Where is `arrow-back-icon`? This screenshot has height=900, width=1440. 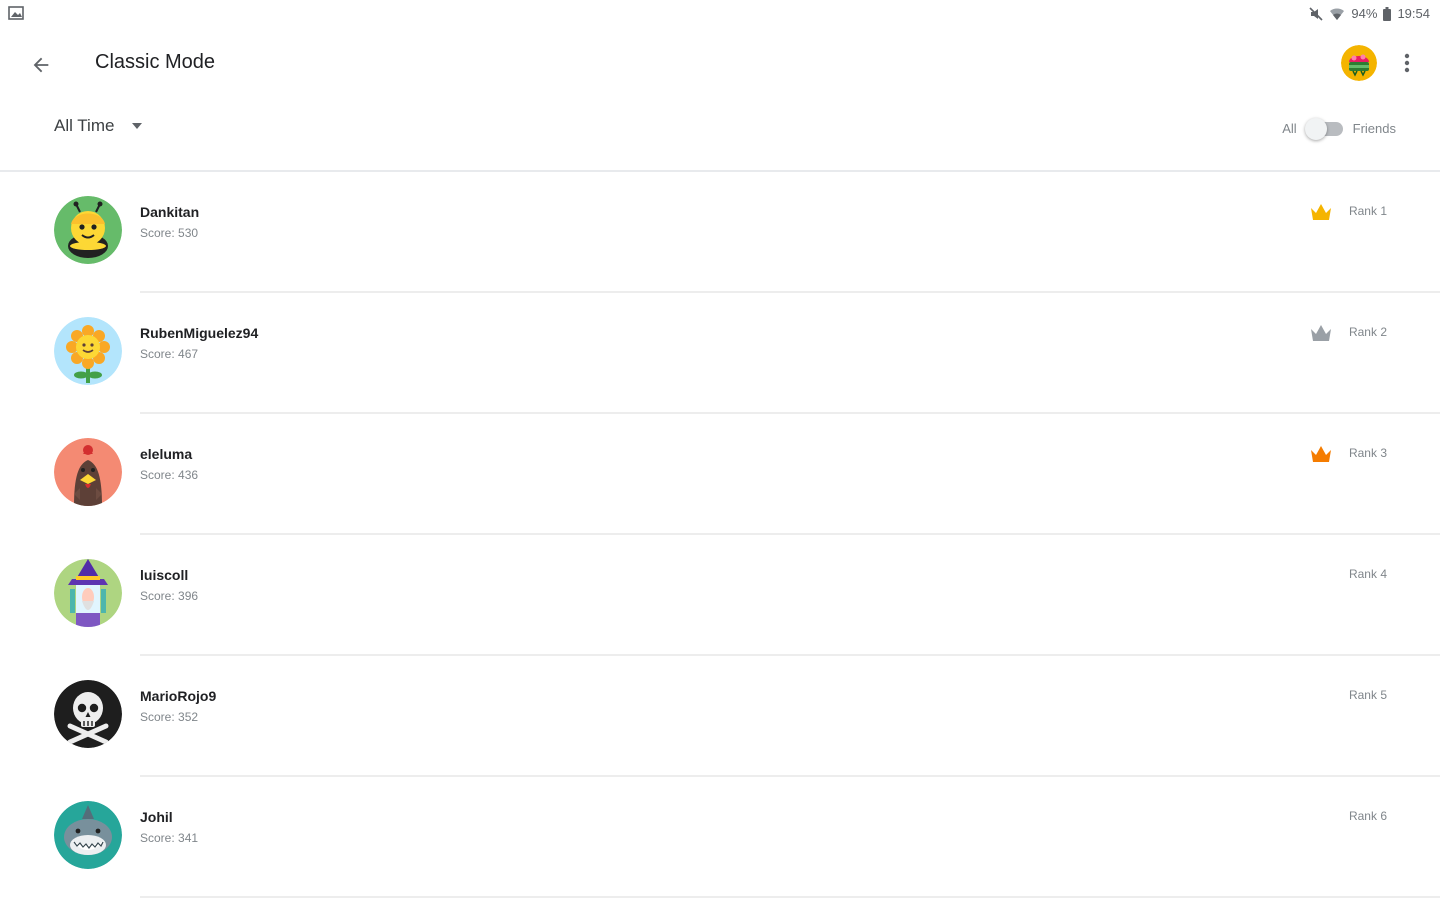
arrow-back-icon is located at coordinates (41, 65).